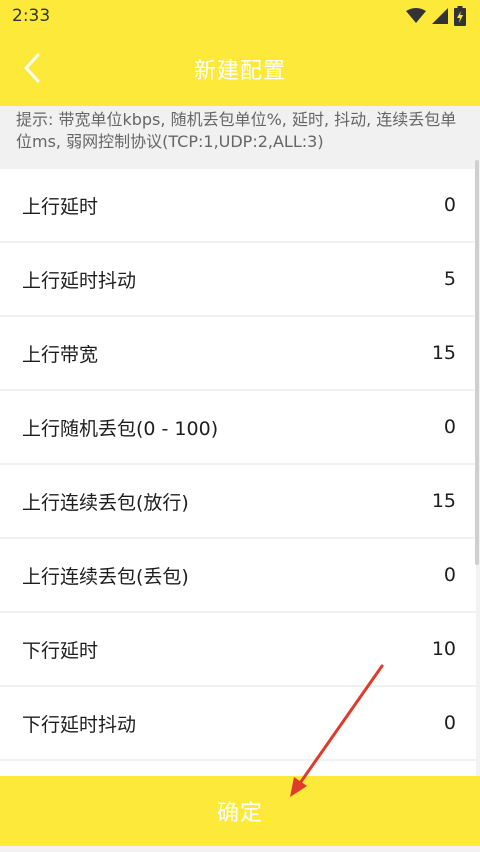 This screenshot has width=480, height=852. What do you see at coordinates (238, 501) in the screenshot?
I see `setting-row-uplink-burst-pass: 上行连续丢包(放行) 15` at bounding box center [238, 501].